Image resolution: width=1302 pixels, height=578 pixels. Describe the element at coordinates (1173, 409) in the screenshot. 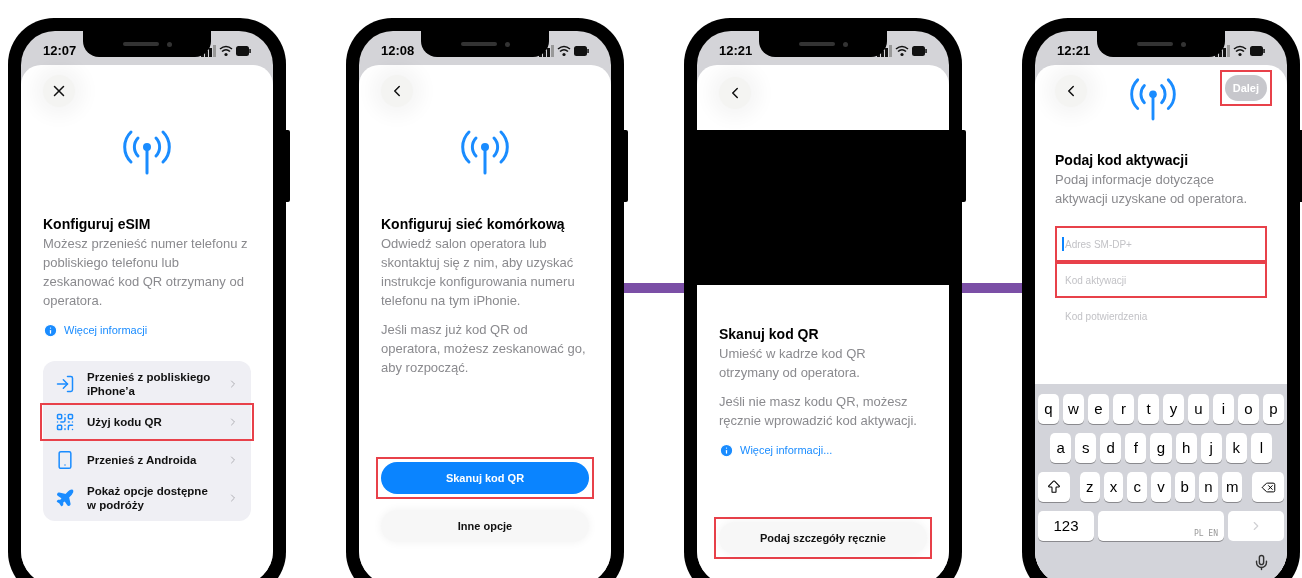

I see `keyboard-key: y` at that location.